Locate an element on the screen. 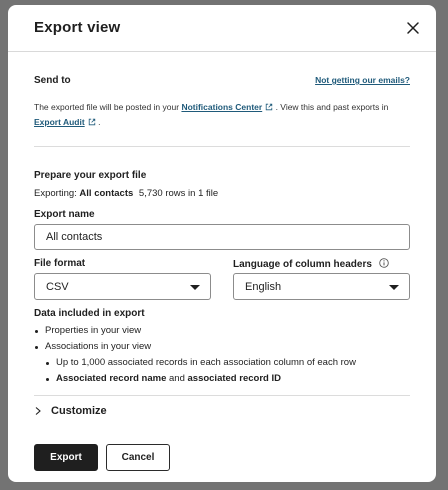  notifications-center-label: Notifications Center is located at coordinates (222, 107).